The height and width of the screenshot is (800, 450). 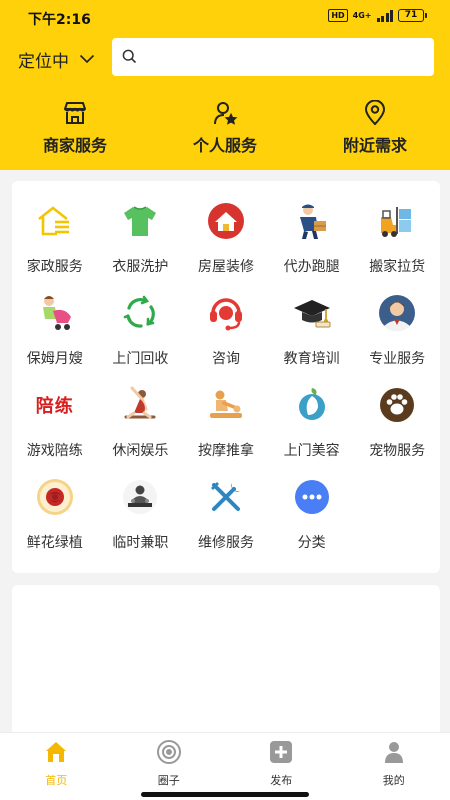 What do you see at coordinates (55, 521) in the screenshot?
I see `service-flowers: 鲜花绿植` at bounding box center [55, 521].